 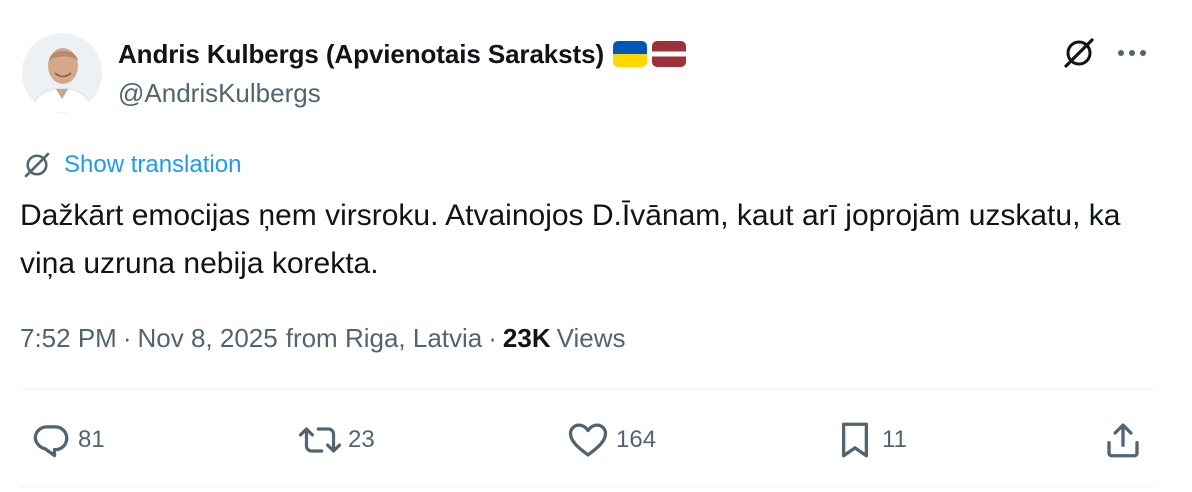 What do you see at coordinates (91, 439) in the screenshot?
I see `reply-count: 81` at bounding box center [91, 439].